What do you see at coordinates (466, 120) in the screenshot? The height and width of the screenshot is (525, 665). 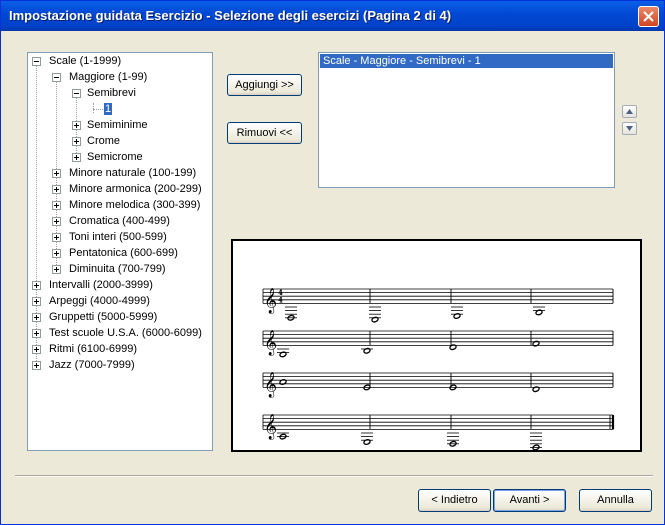 I see `selected-exercises-list: Scale - Maggiore - Semibrevi - 1` at bounding box center [466, 120].